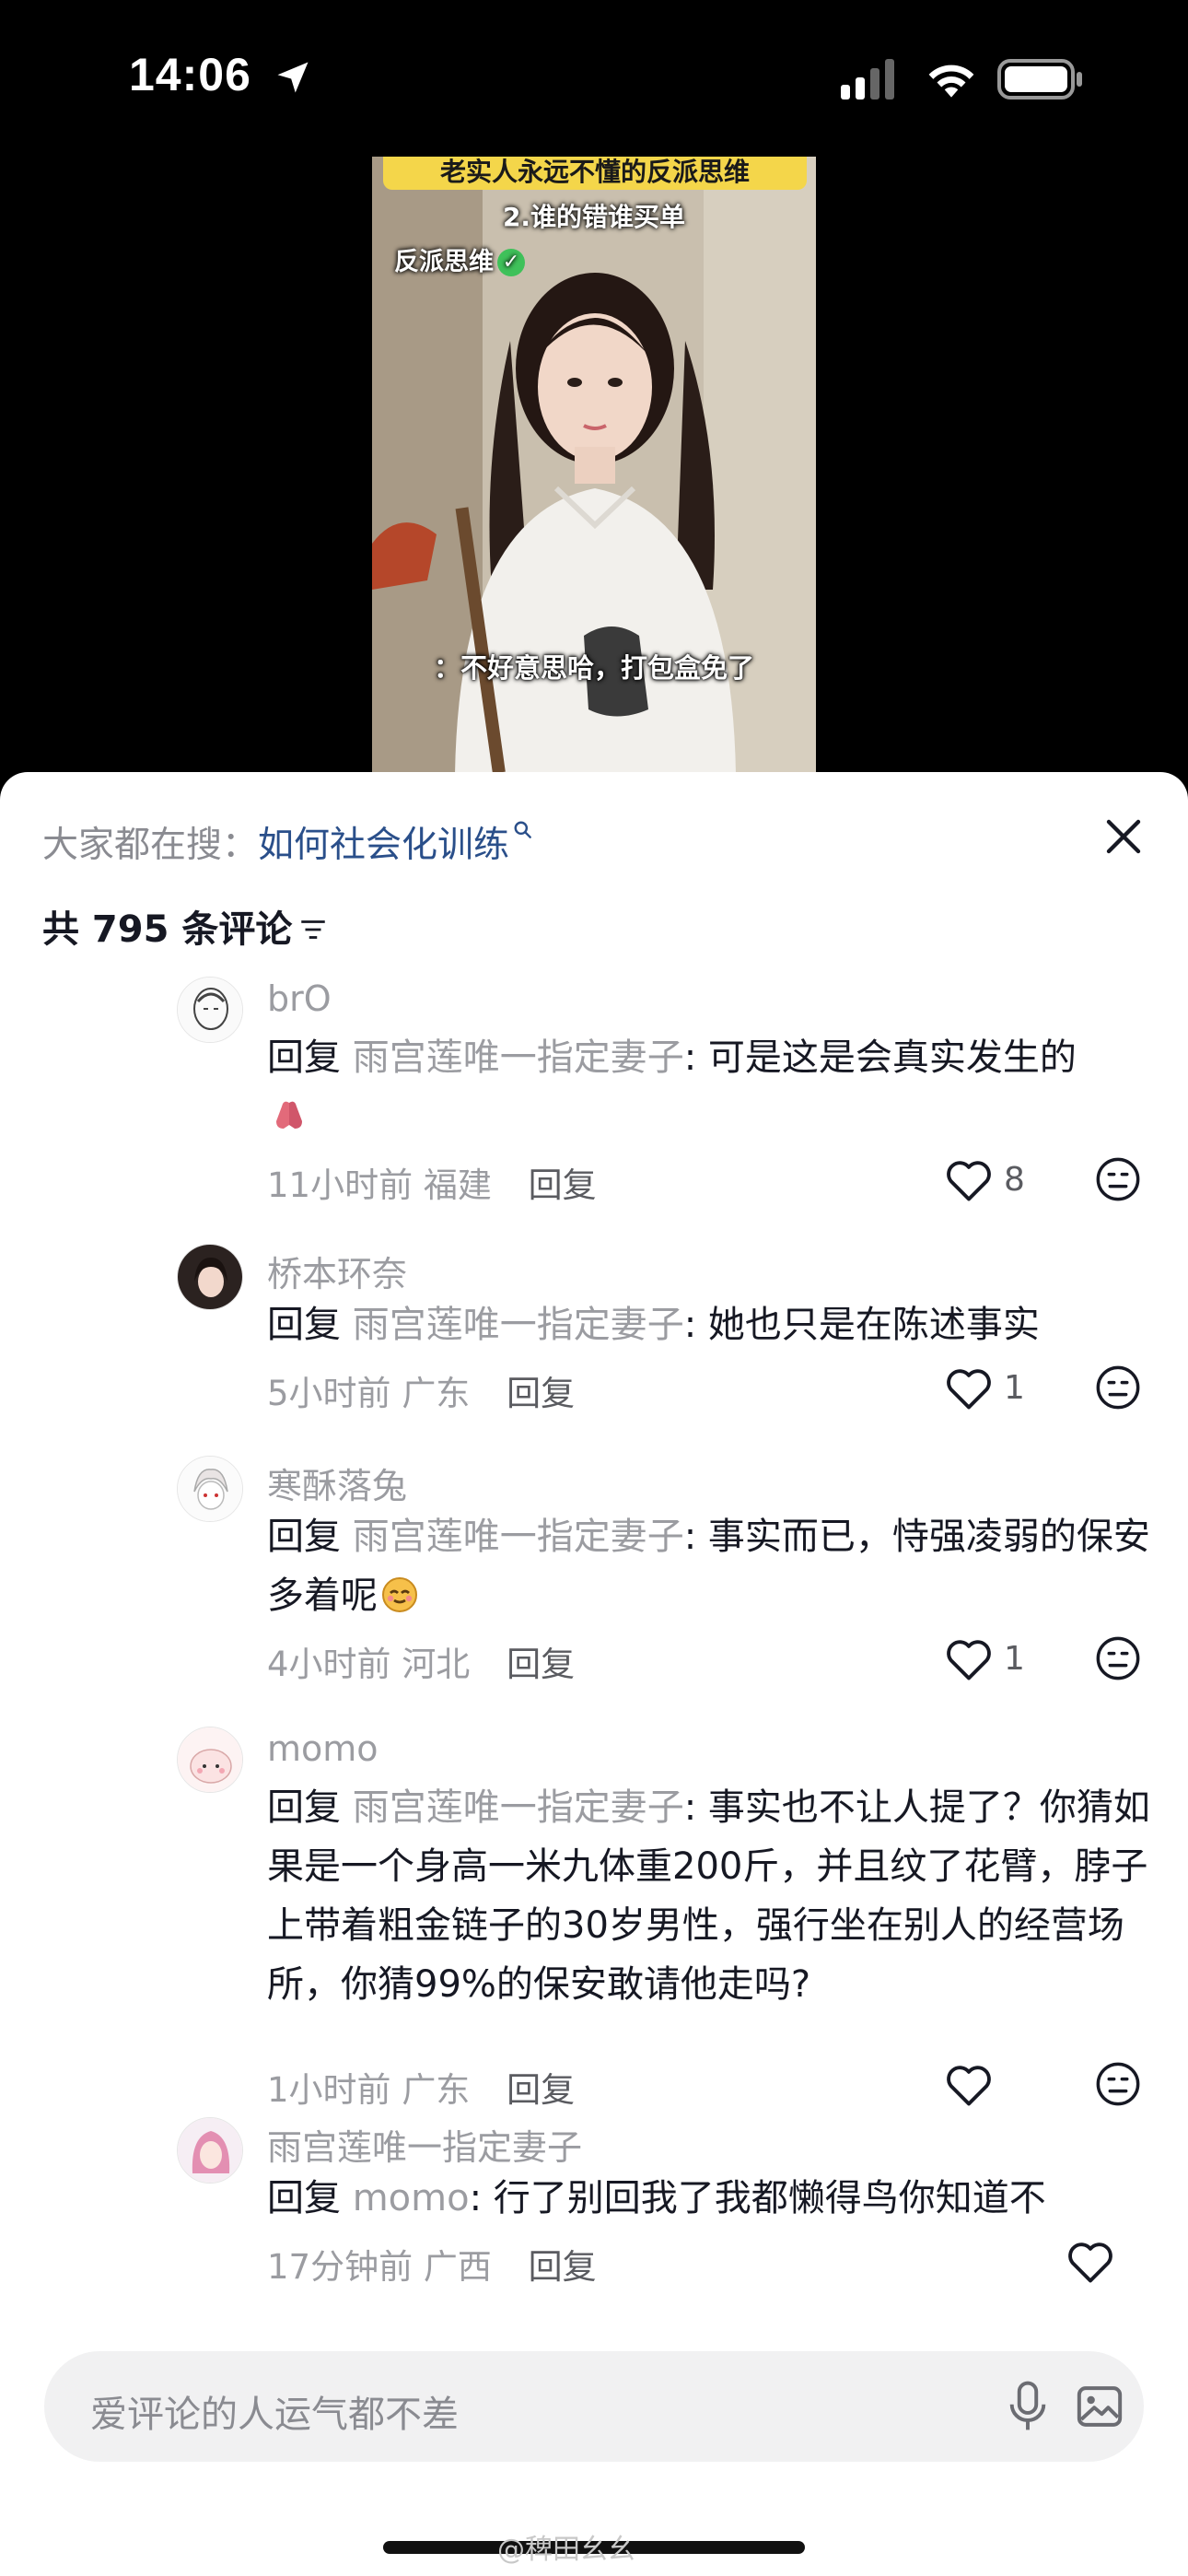 This screenshot has height=2576, width=1188. Describe the element at coordinates (329, 1393) in the screenshot. I see `comment-time: 5小时前` at that location.